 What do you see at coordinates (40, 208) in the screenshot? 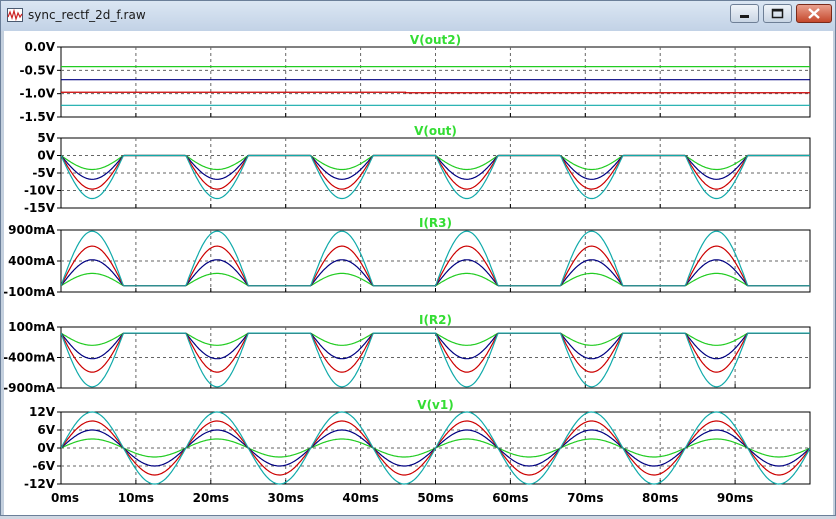
I see `y-tick-label: -15V` at bounding box center [40, 208].